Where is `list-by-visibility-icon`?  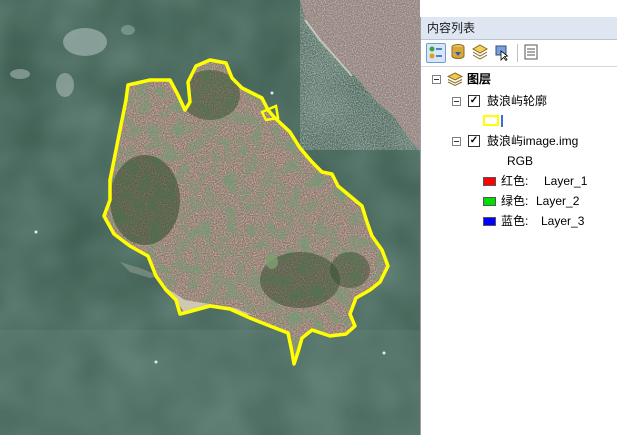
list-by-visibility-icon is located at coordinates (481, 53).